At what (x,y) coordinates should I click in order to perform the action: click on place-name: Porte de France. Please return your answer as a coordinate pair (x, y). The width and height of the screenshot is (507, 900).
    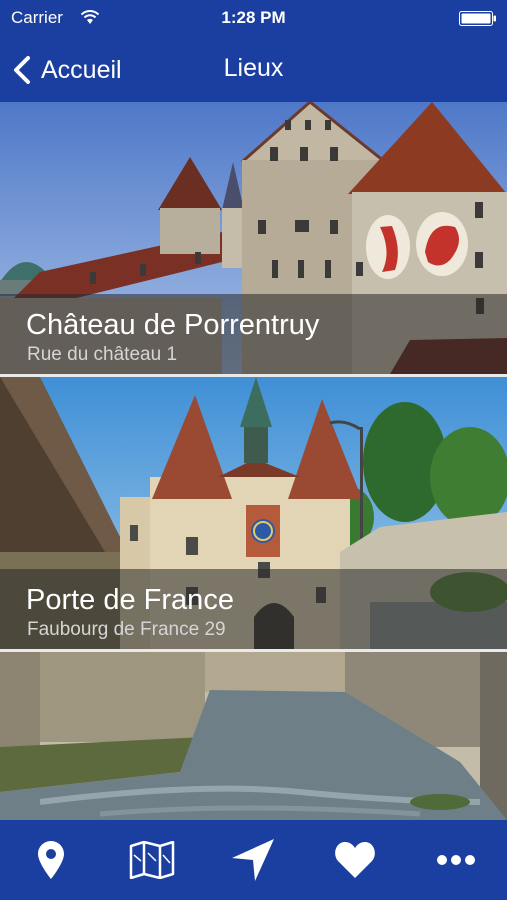
    Looking at the image, I should click on (130, 600).